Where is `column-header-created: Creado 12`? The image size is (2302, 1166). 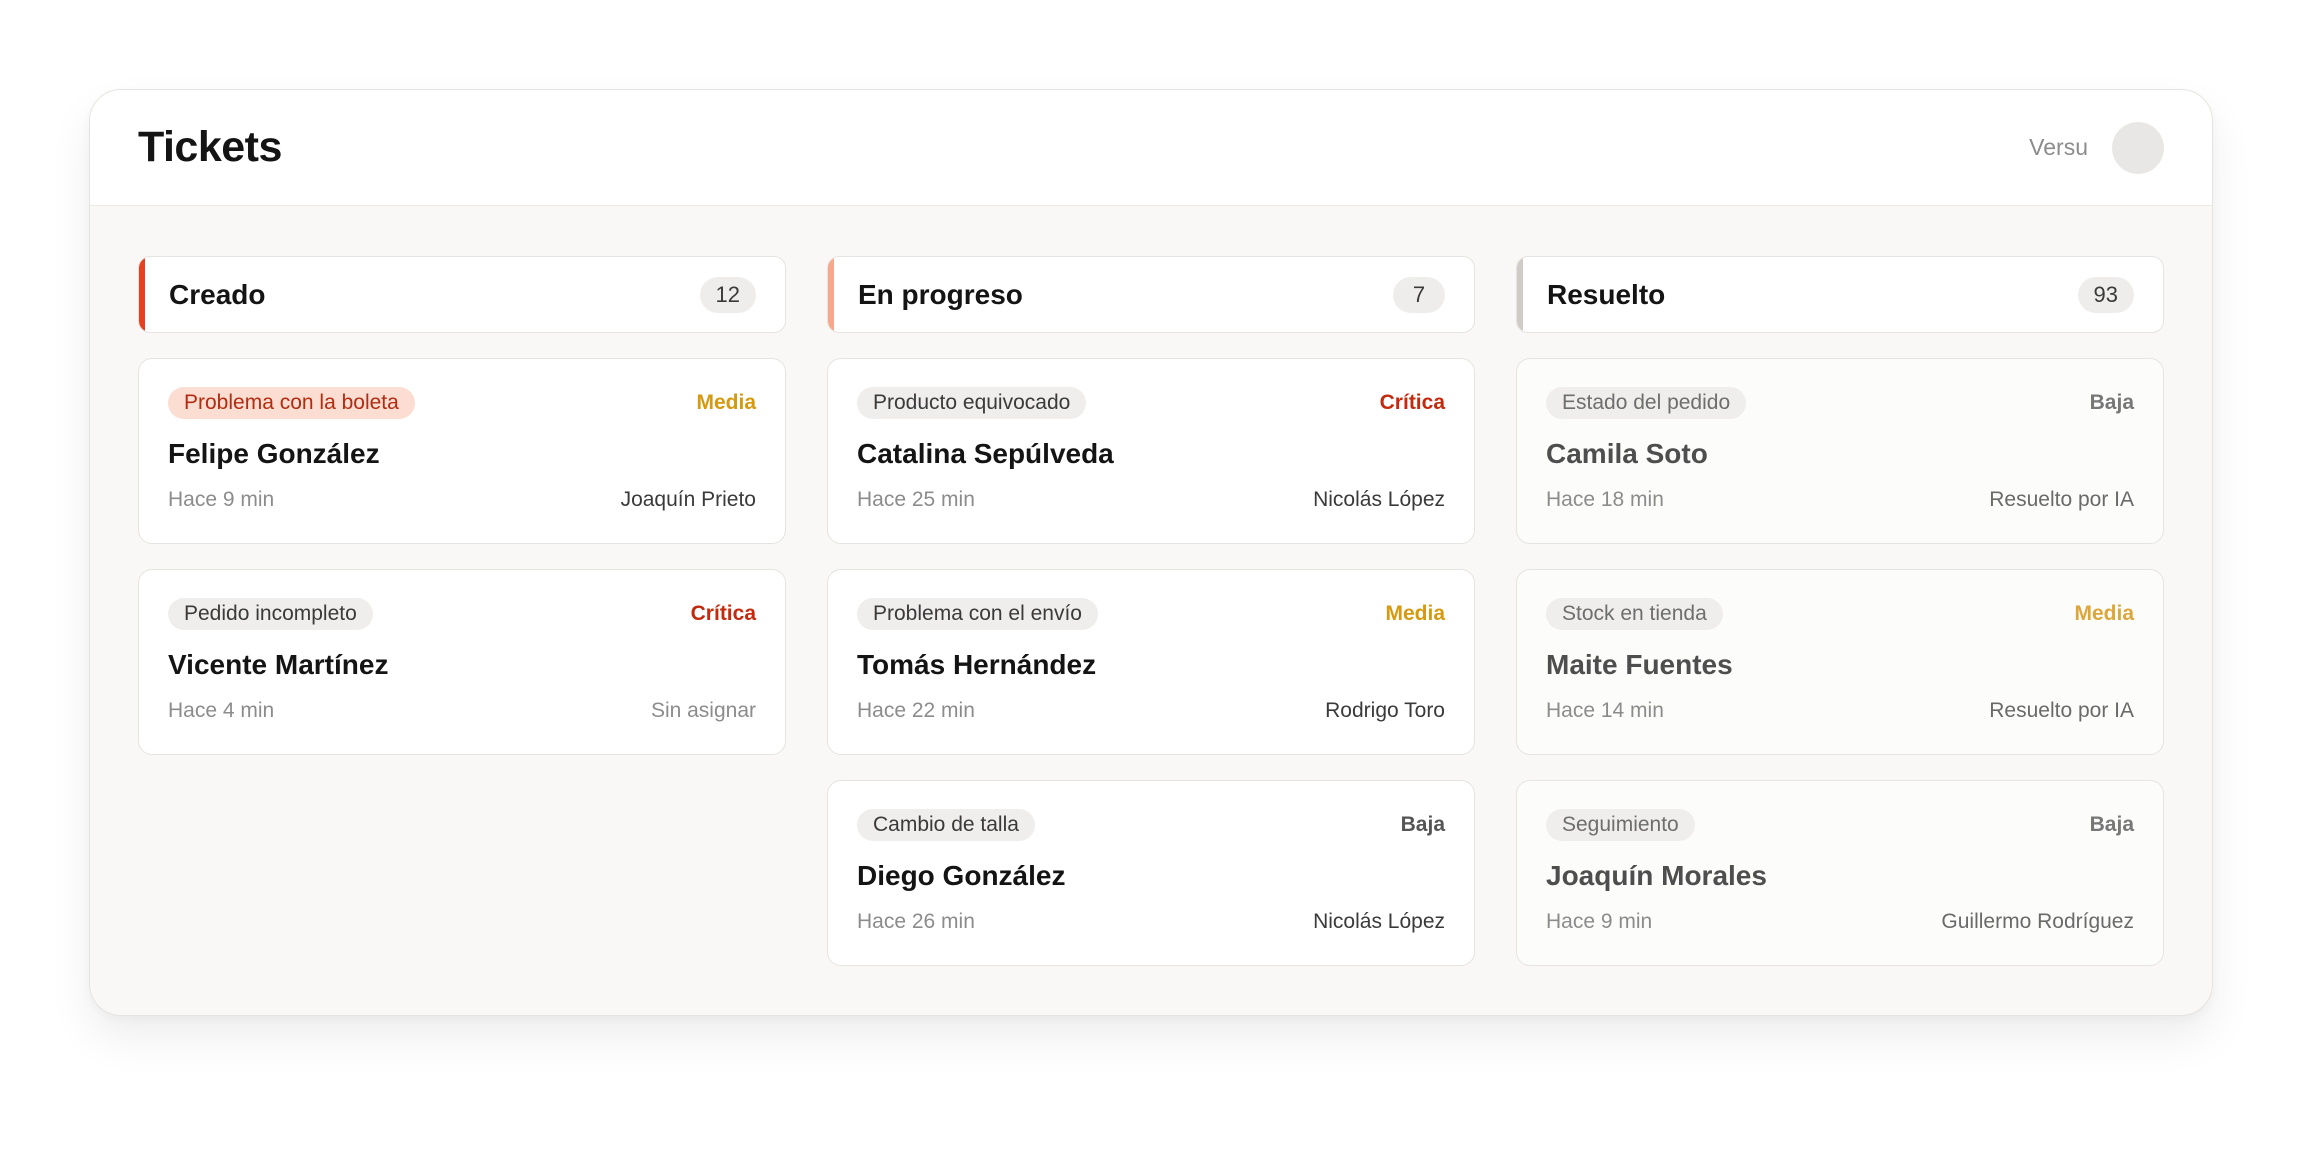
column-header-created: Creado 12 is located at coordinates (462, 294).